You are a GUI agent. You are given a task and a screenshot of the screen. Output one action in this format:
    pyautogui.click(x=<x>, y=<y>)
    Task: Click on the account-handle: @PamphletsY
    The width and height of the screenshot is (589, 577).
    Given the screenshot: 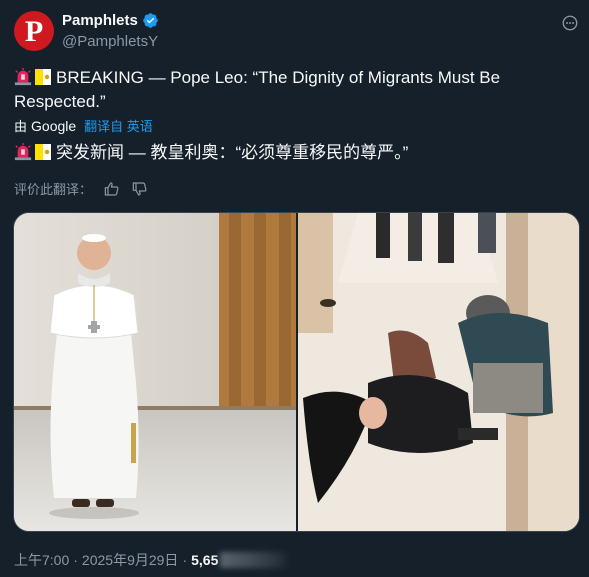 What is the action you would take?
    pyautogui.click(x=110, y=41)
    